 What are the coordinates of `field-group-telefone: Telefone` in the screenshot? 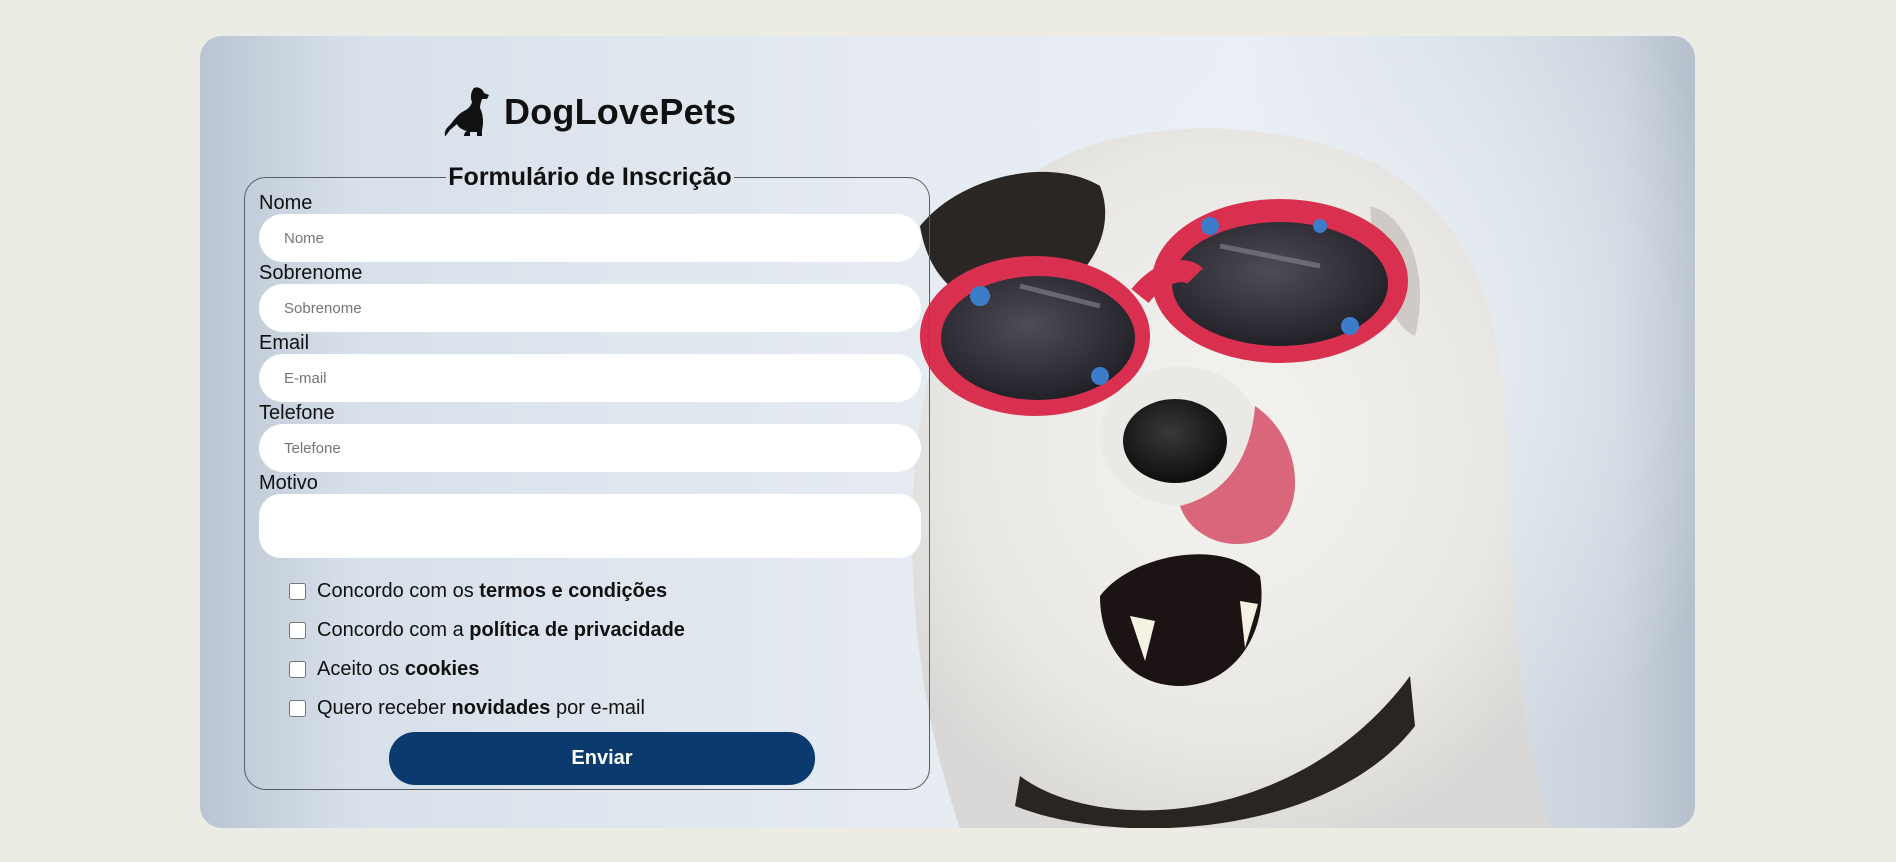 It's located at (590, 437).